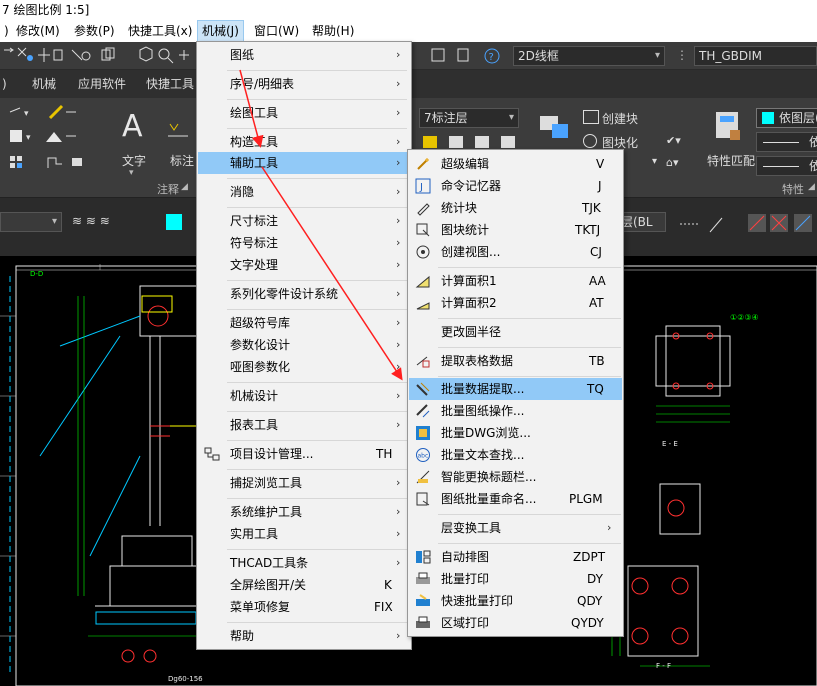 The image size is (817, 686). Describe the element at coordinates (304, 454) in the screenshot. I see `menu-item-project-mgmt: 项目设计管理... TH` at that location.